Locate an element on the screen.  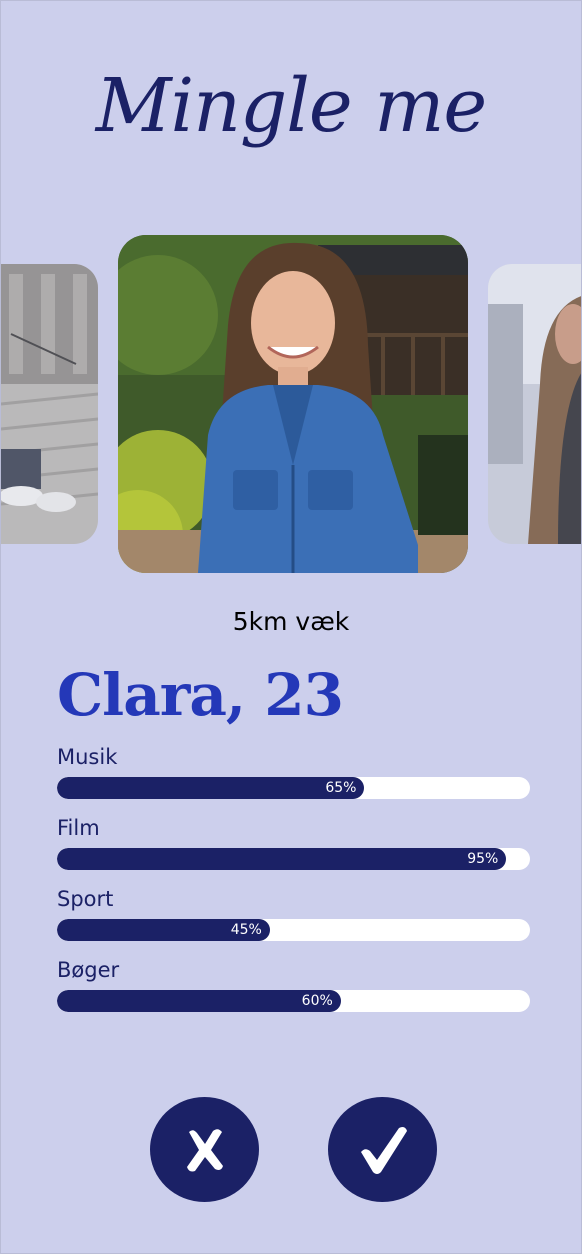
reject-button is located at coordinates (204, 1149).